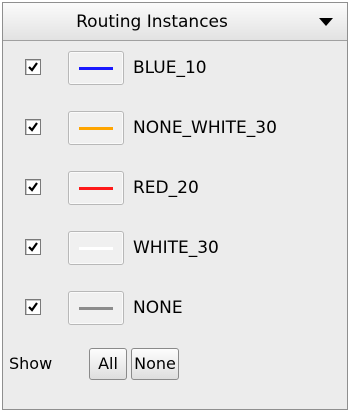  Describe the element at coordinates (158, 308) in the screenshot. I see `instance-label: NONE` at that location.